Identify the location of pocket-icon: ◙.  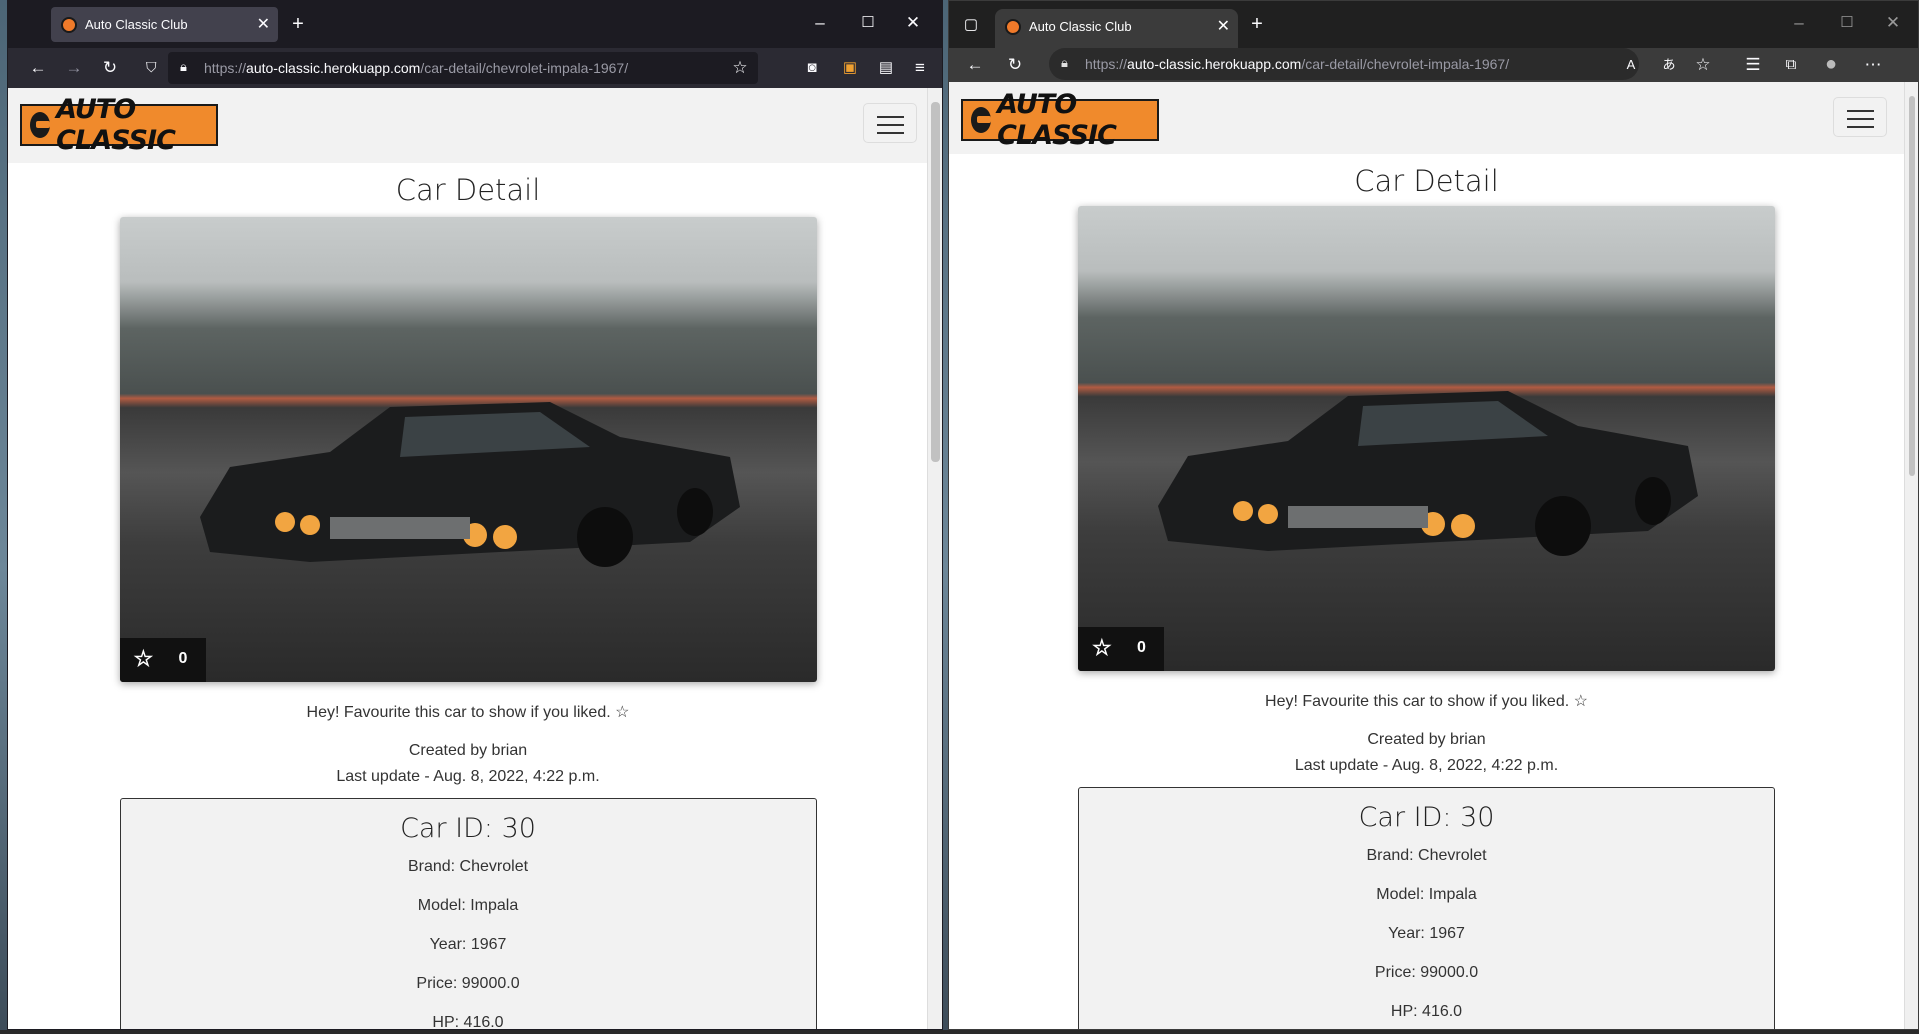
(812, 68).